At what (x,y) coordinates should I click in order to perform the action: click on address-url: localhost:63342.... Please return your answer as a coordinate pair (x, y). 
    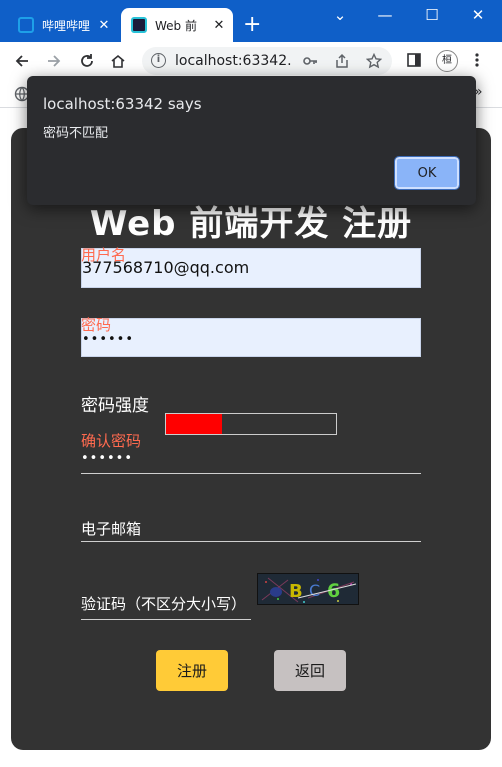
    Looking at the image, I should click on (234, 61).